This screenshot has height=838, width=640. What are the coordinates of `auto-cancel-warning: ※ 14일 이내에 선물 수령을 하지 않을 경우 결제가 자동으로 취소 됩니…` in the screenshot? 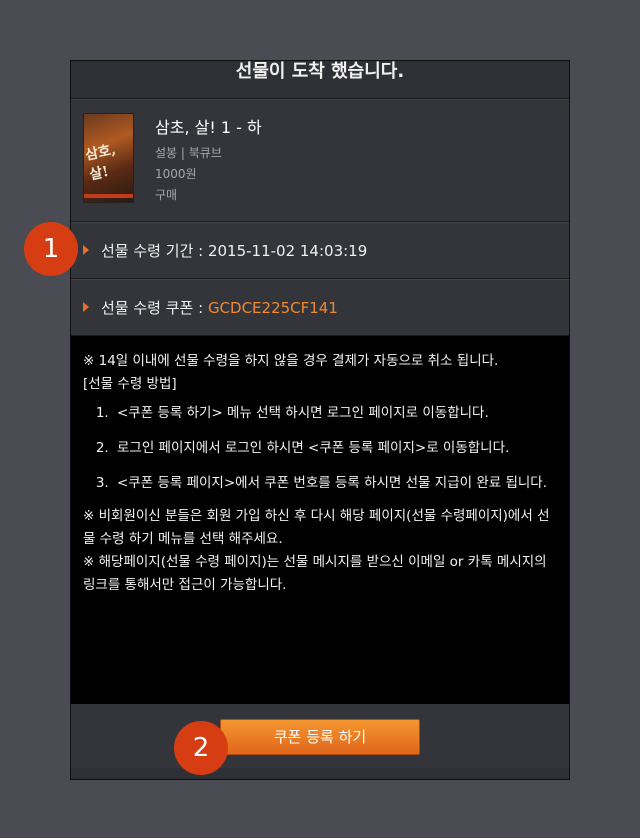 It's located at (291, 361).